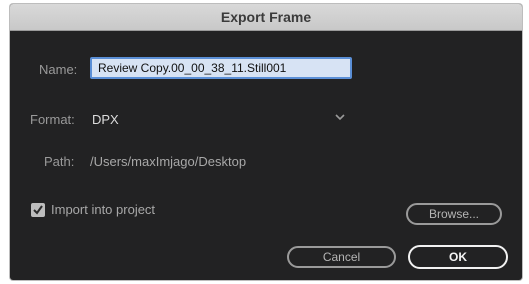 This screenshot has height=284, width=529. Describe the element at coordinates (168, 161) in the screenshot. I see `path-value: /Users/maxImjago/Desktop` at that location.